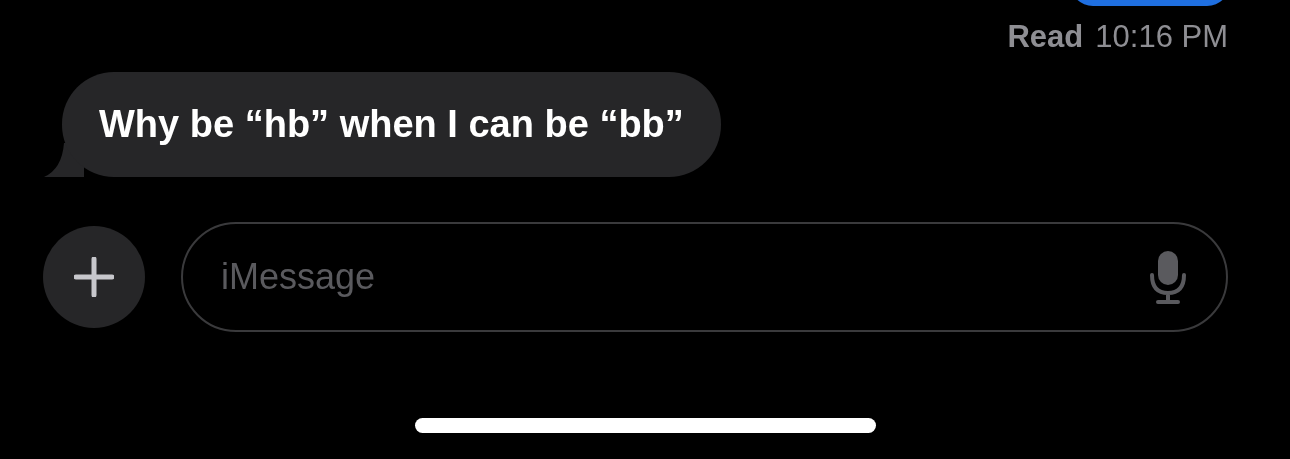  I want to click on message-bubble: Why be “hb” when I can be “bb”, so click(391, 124).